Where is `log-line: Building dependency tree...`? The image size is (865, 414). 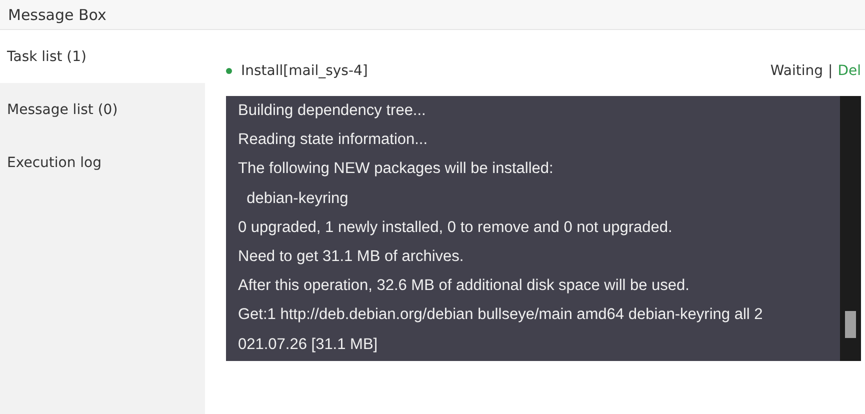
log-line: Building dependency tree... is located at coordinates (332, 111).